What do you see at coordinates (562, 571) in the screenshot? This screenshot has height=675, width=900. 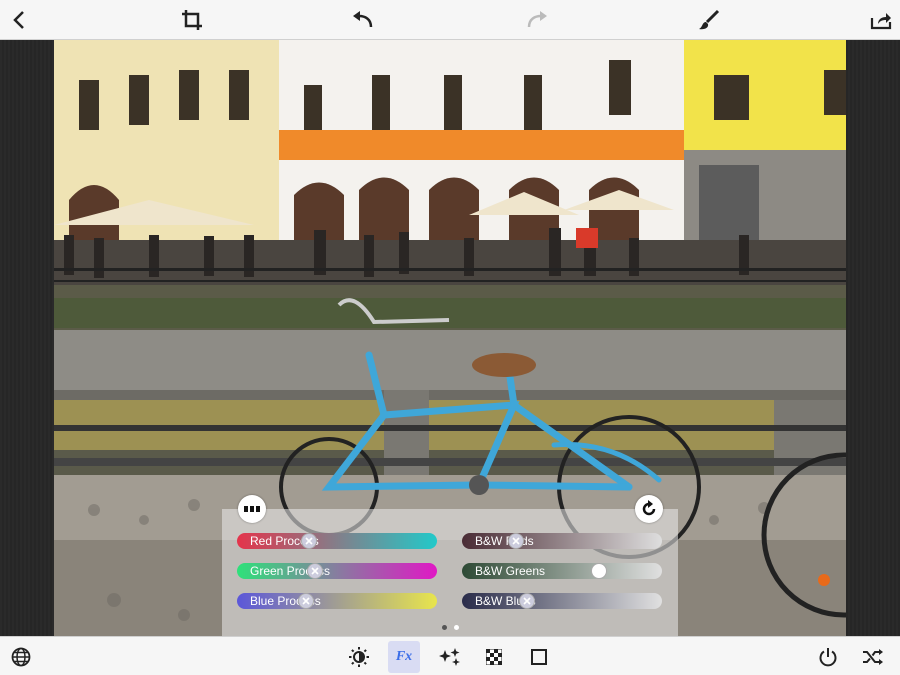 I see `slider-b-w-greens: B&W Greens` at bounding box center [562, 571].